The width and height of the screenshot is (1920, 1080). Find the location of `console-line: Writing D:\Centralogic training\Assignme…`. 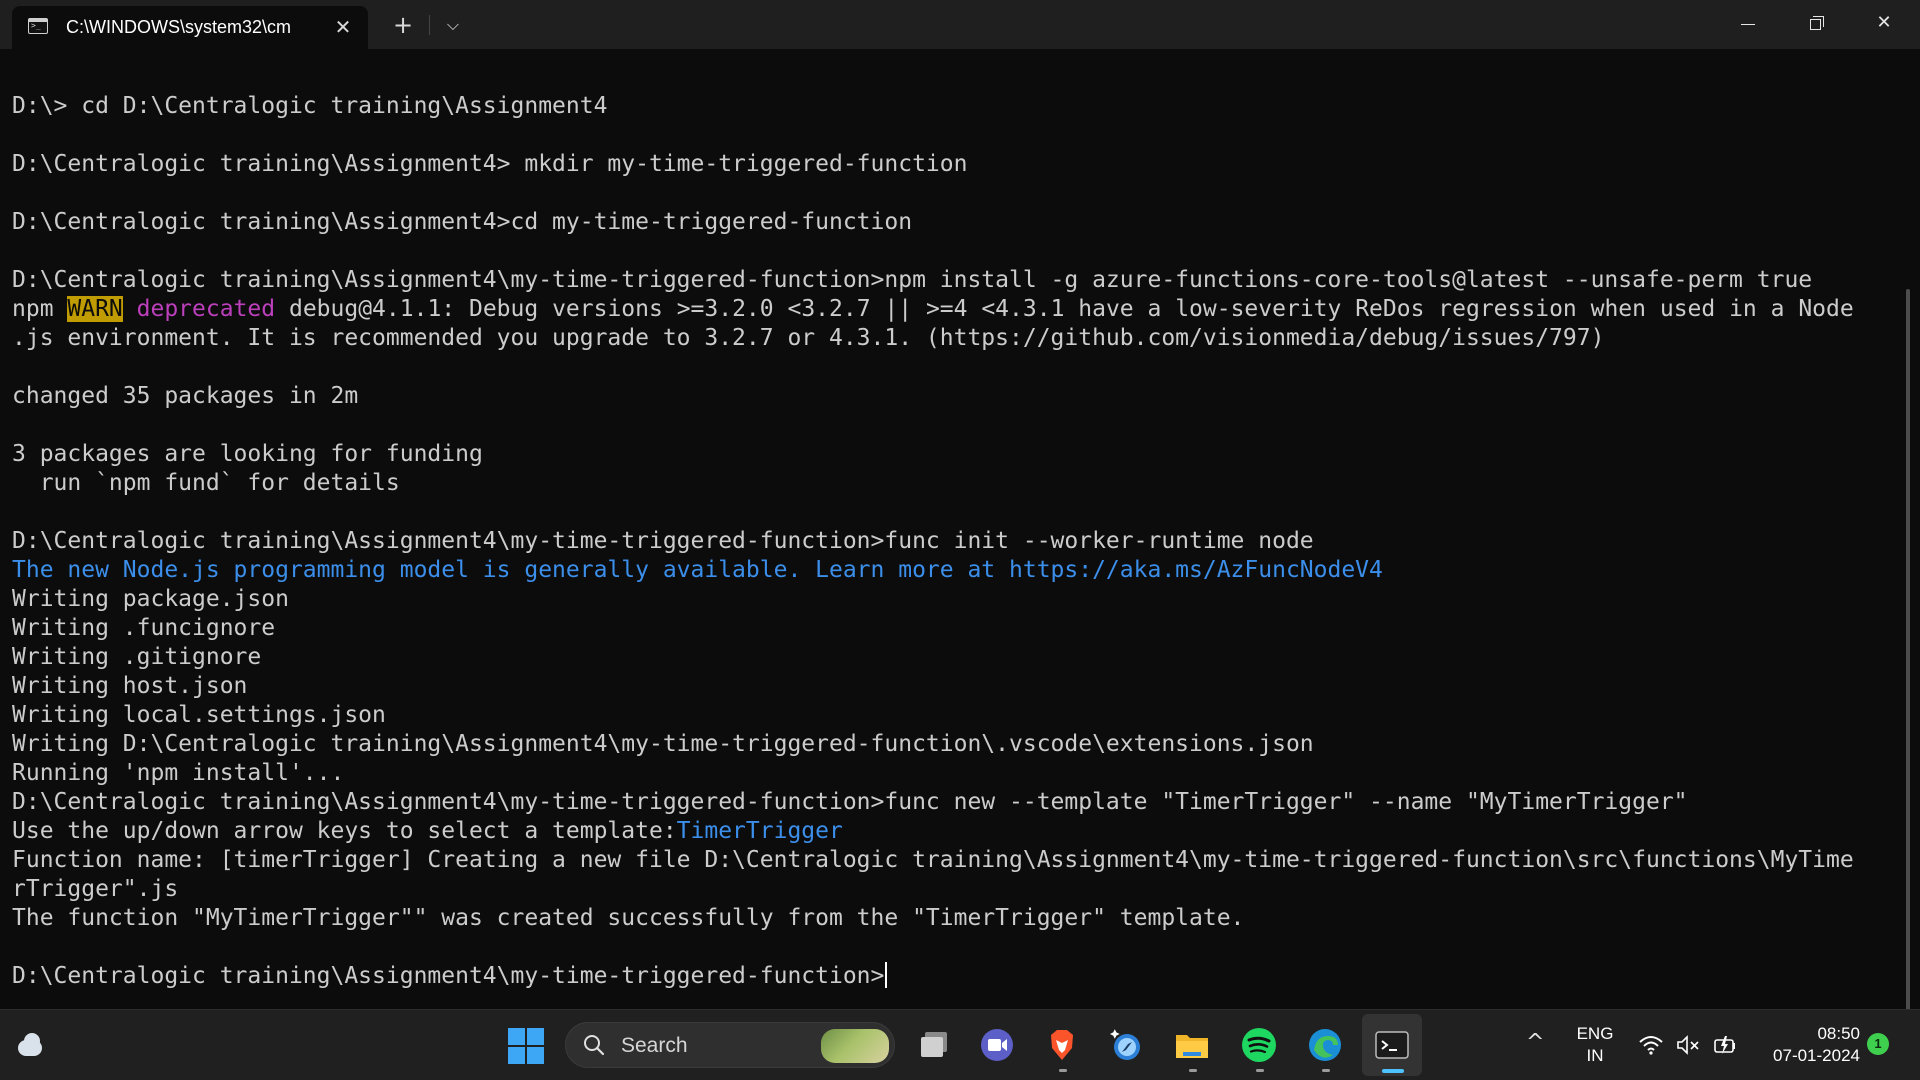

console-line: Writing D:\Centralogic training\Assignme… is located at coordinates (952, 744).